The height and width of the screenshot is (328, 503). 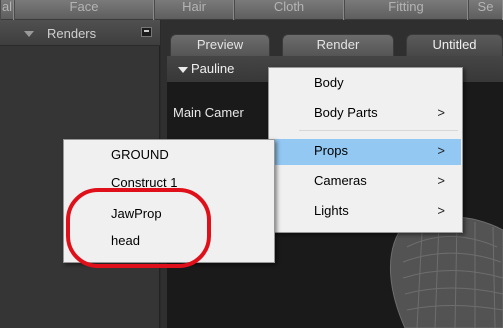 What do you see at coordinates (136, 213) in the screenshot?
I see `submenu-item-label: JawProp` at bounding box center [136, 213].